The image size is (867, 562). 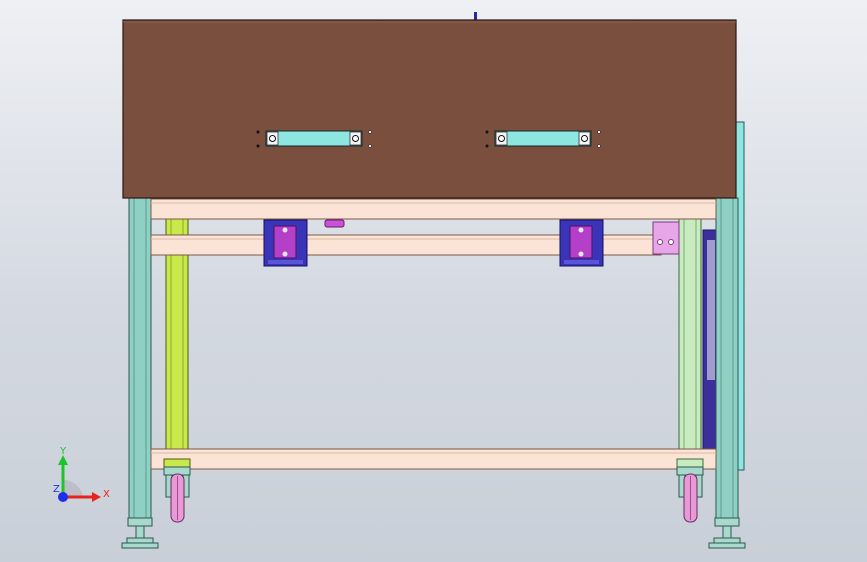 I want to click on cable-clip, so click(x=334, y=223).